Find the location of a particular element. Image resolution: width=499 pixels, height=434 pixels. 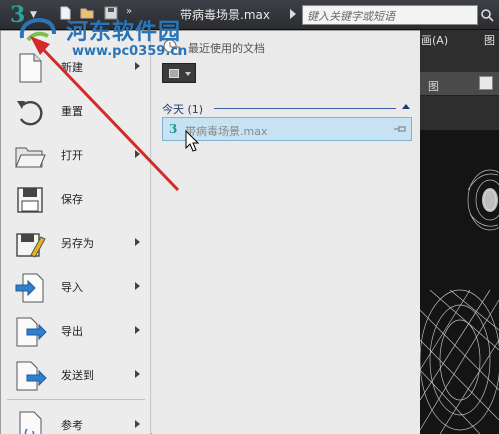

save-as-command: 另存为 is located at coordinates (76, 243).